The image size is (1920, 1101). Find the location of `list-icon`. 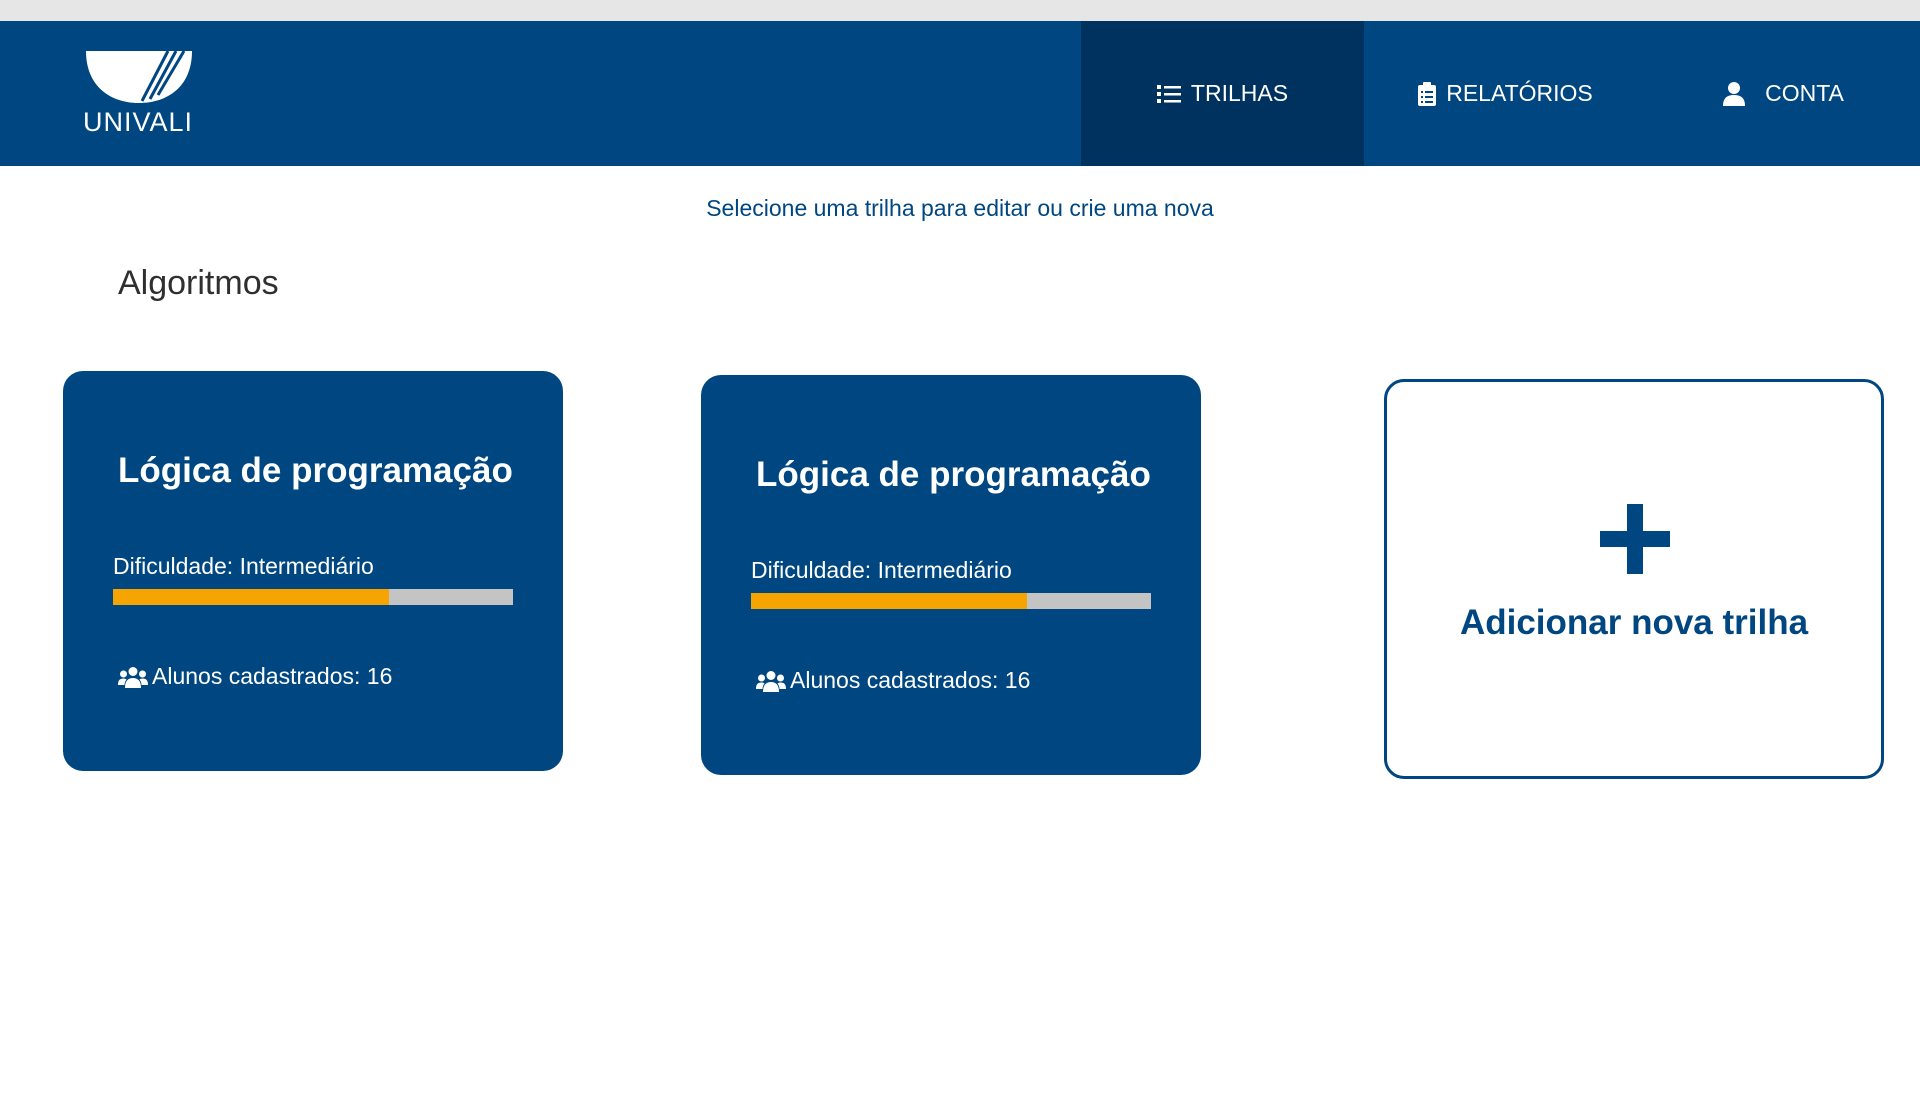

list-icon is located at coordinates (1168, 93).